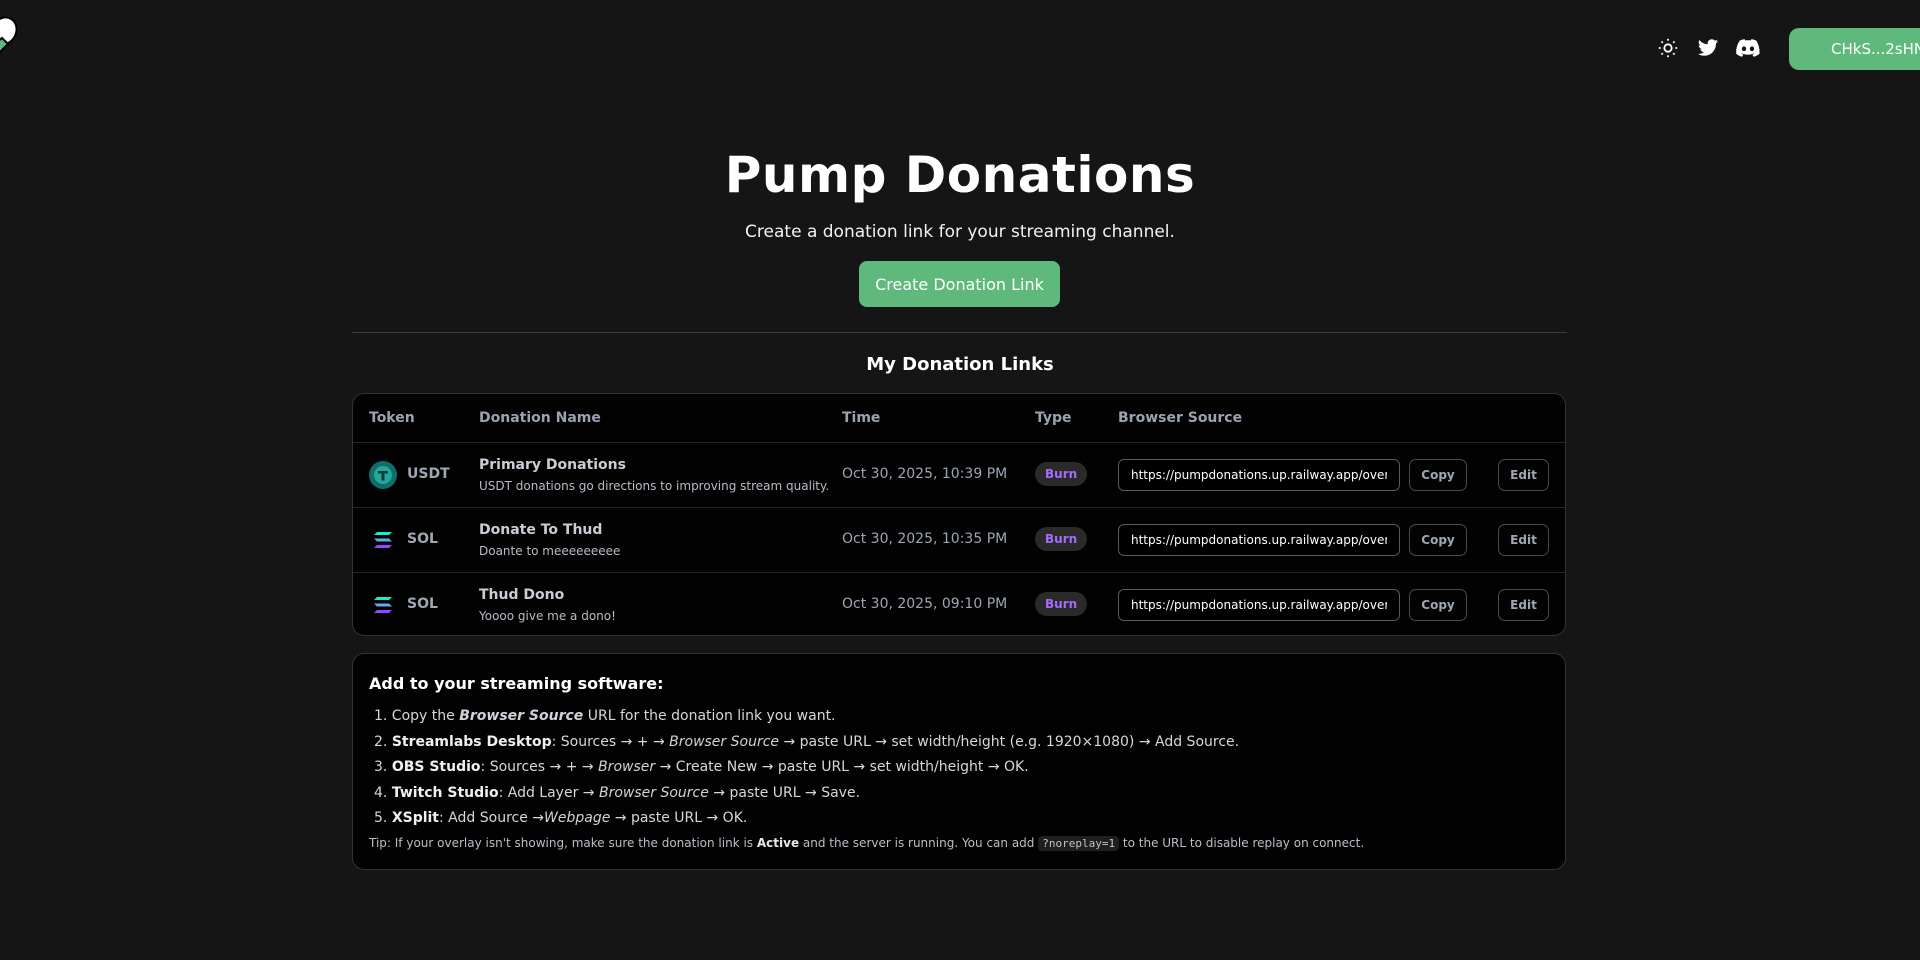  I want to click on token-name: USDT, so click(428, 474).